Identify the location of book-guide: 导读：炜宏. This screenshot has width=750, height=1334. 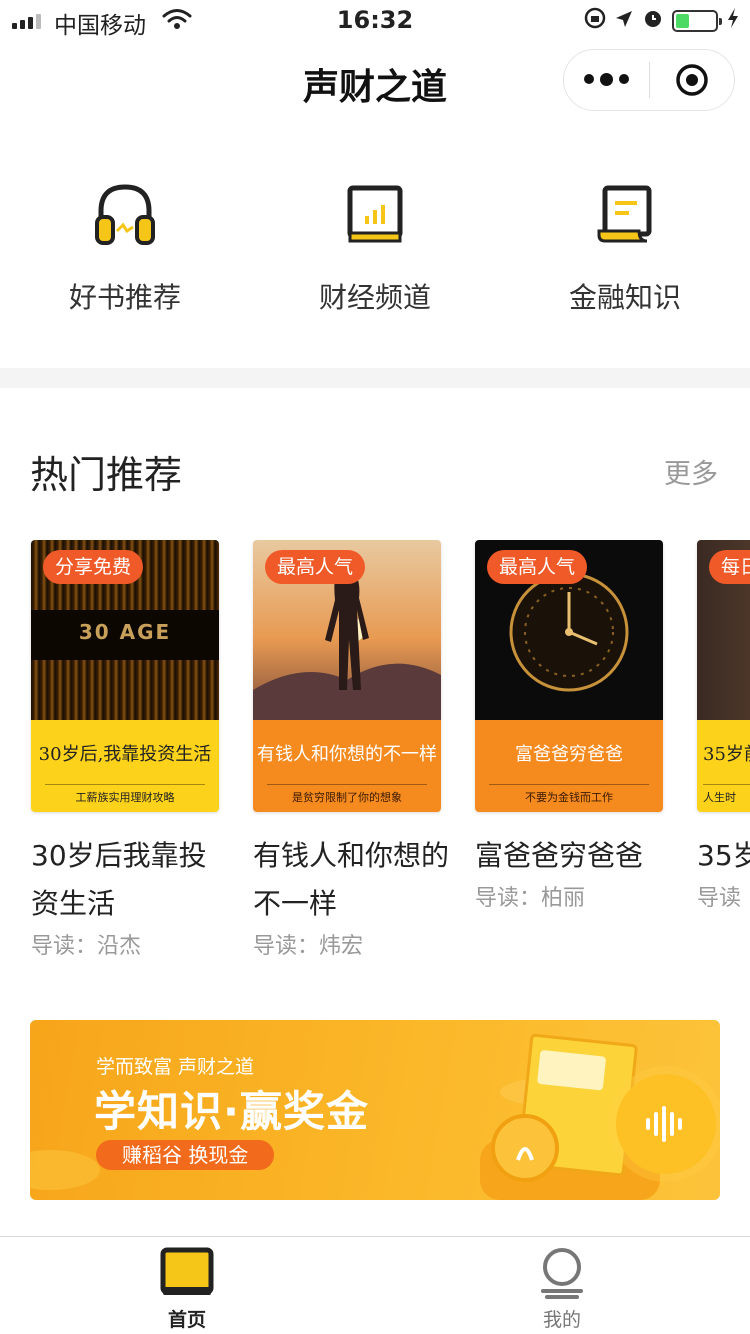
(308, 946).